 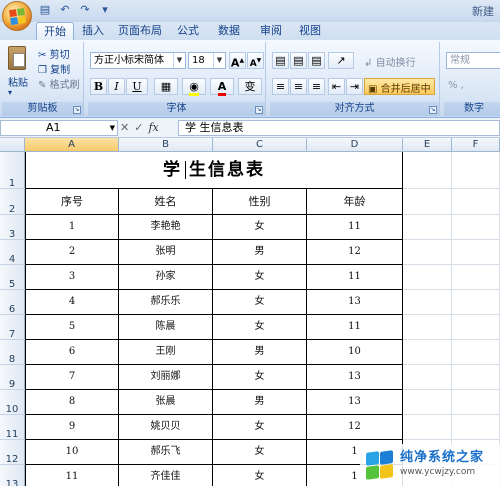 I want to click on table-cell: 张晨, so click(x=166, y=402).